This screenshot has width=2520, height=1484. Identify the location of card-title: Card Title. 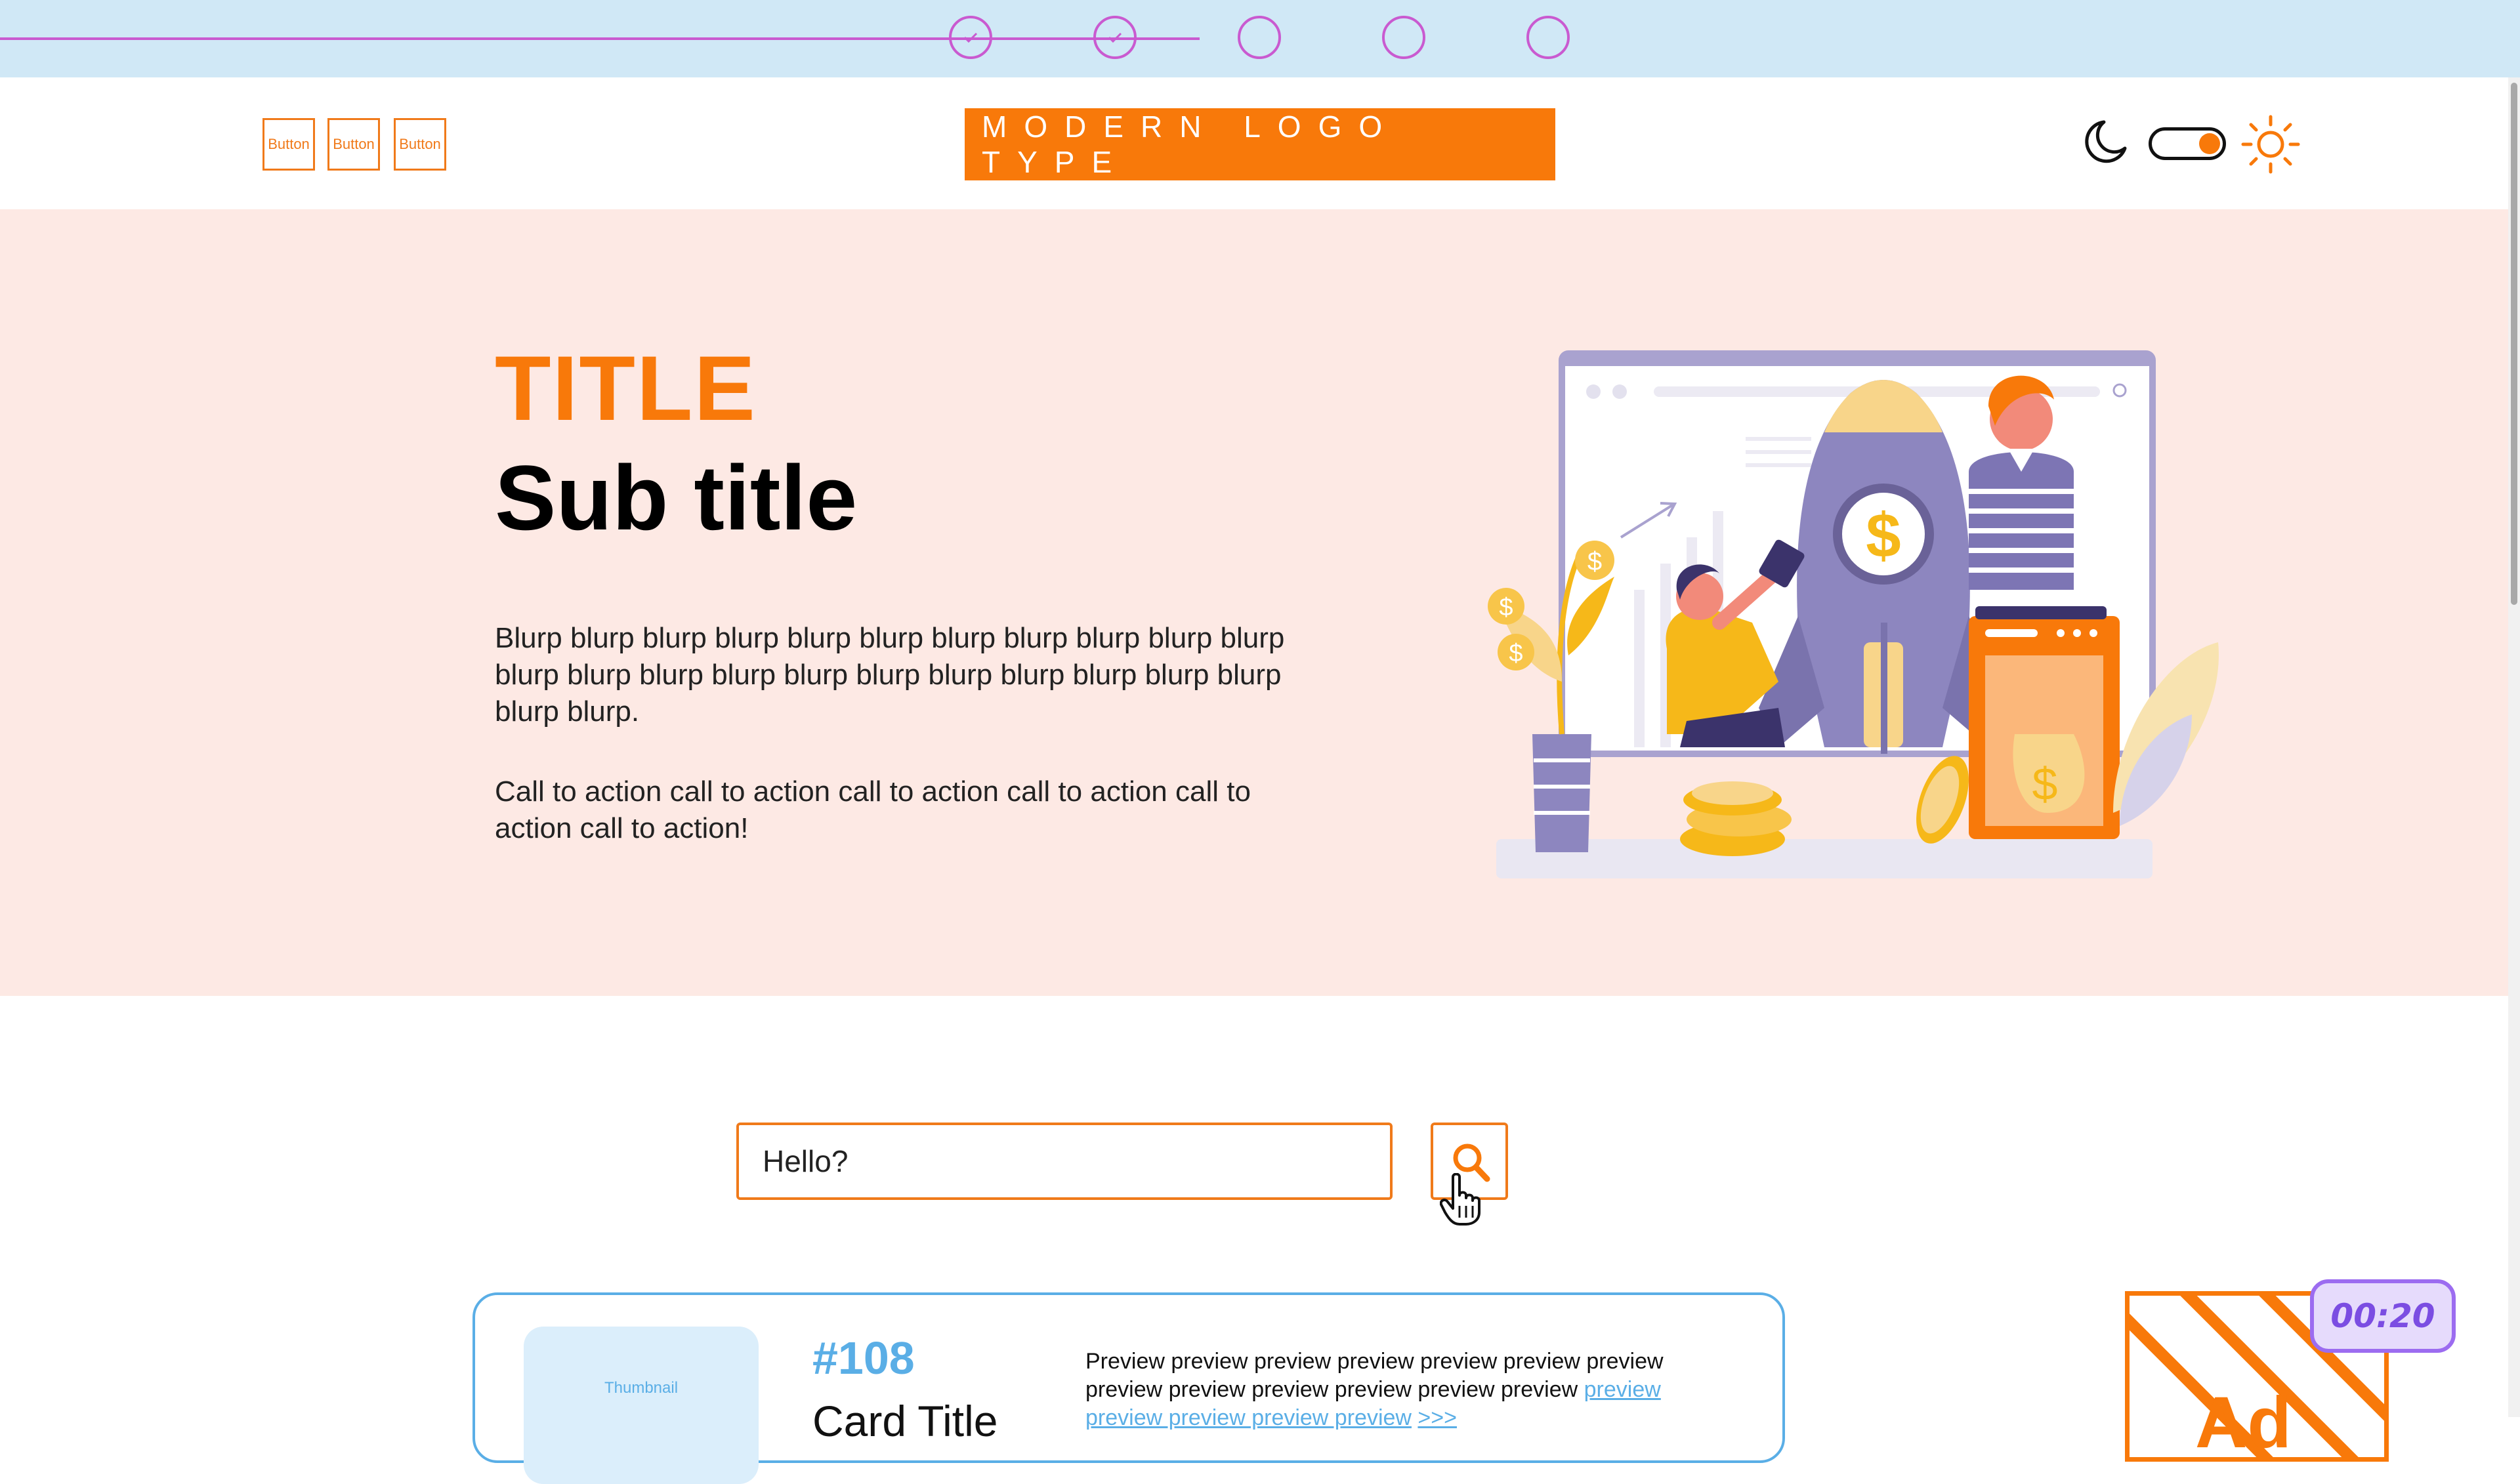
(905, 1421).